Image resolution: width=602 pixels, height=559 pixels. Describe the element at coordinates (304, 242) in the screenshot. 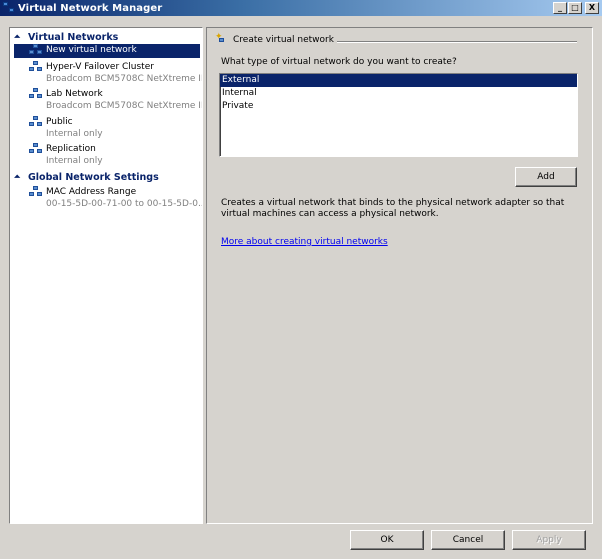

I see `more-info-link: More about creating virtual networks` at that location.